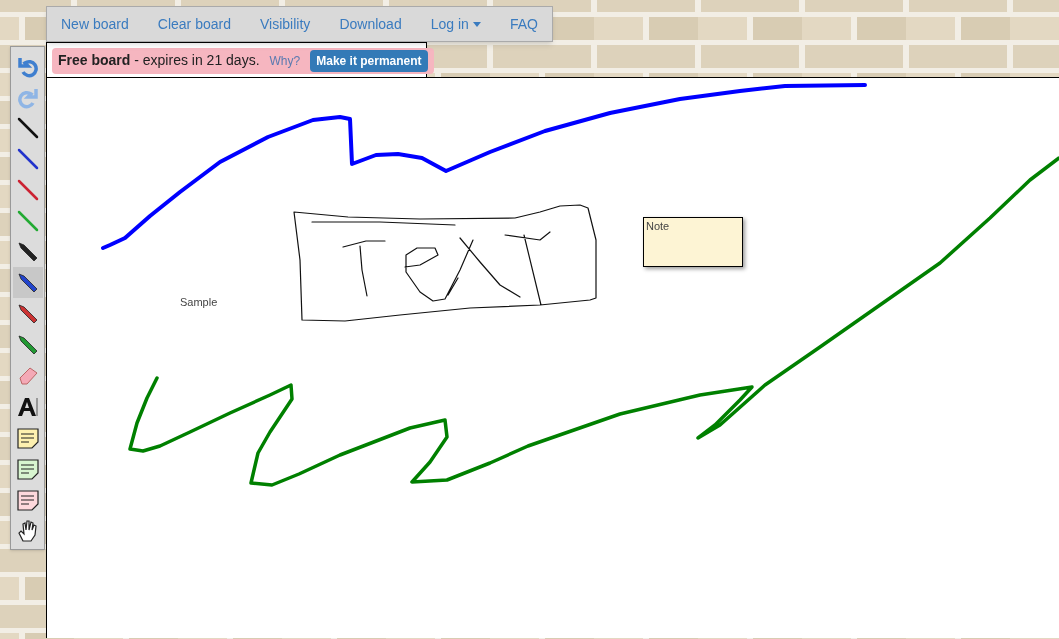 This screenshot has width=1059, height=639. What do you see at coordinates (524, 24) in the screenshot?
I see `menu-item: FAQ` at bounding box center [524, 24].